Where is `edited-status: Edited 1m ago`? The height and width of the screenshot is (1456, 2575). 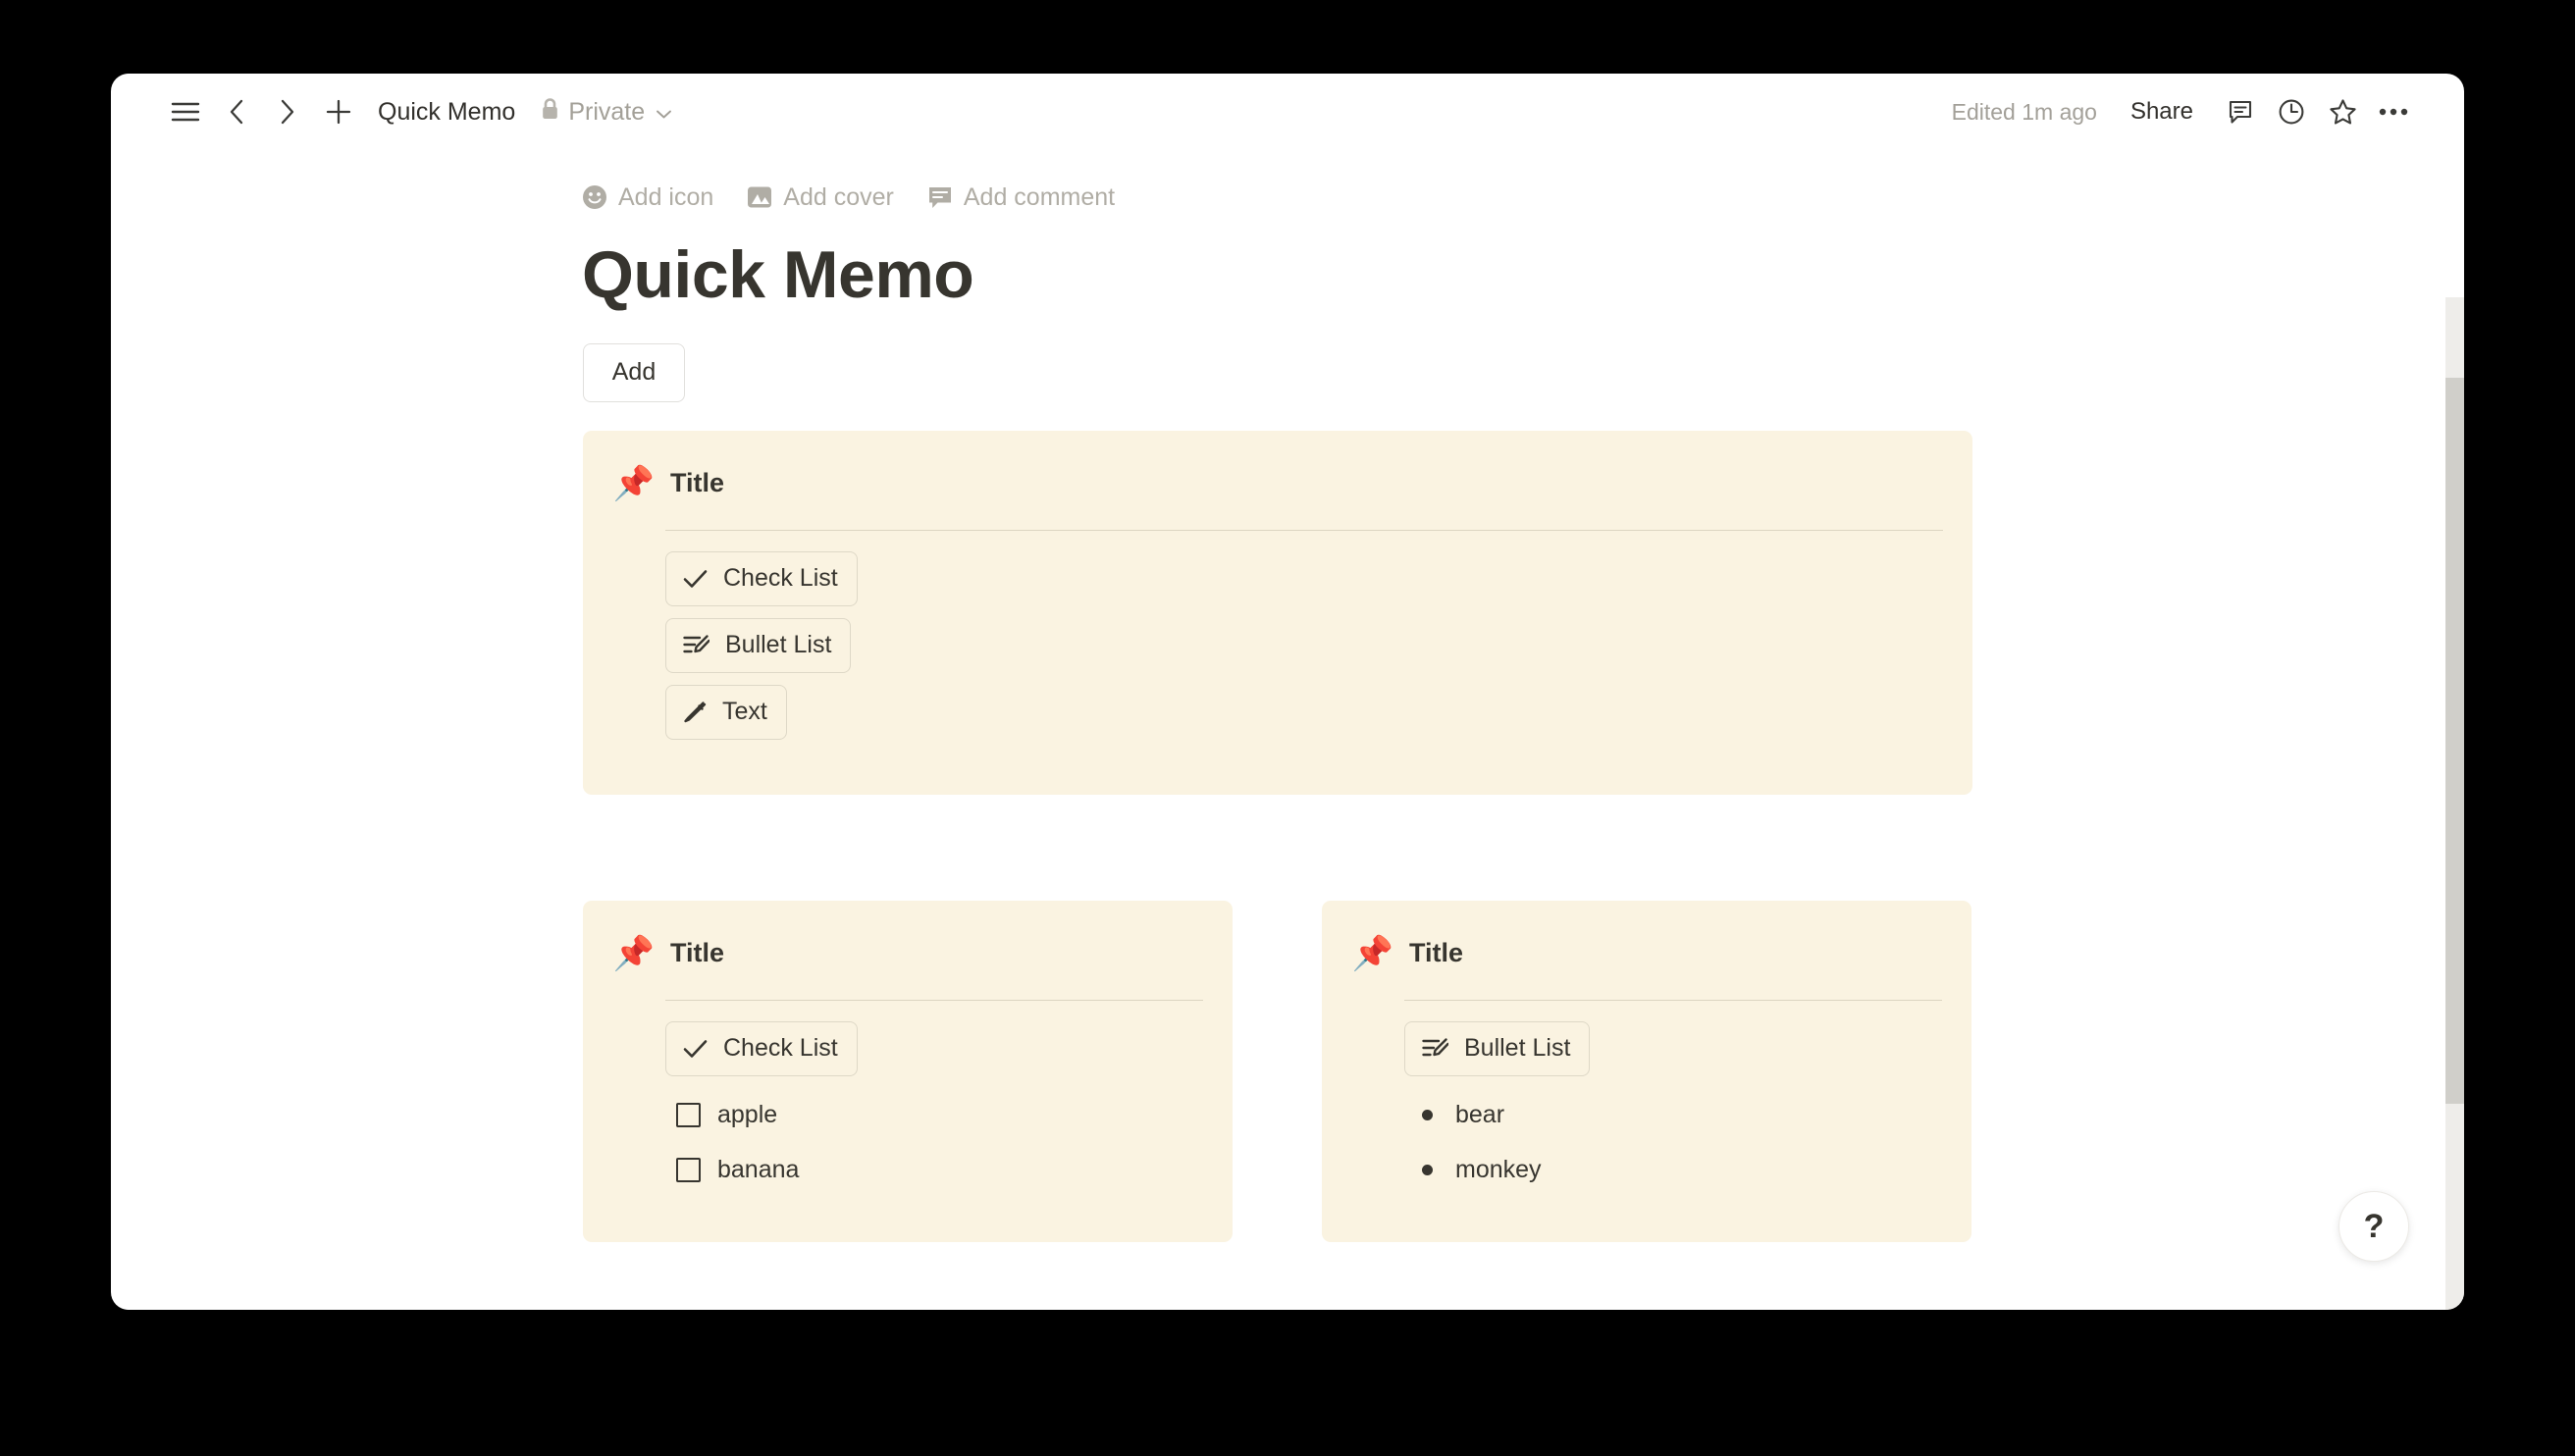
edited-status: Edited 1m ago is located at coordinates (2024, 112).